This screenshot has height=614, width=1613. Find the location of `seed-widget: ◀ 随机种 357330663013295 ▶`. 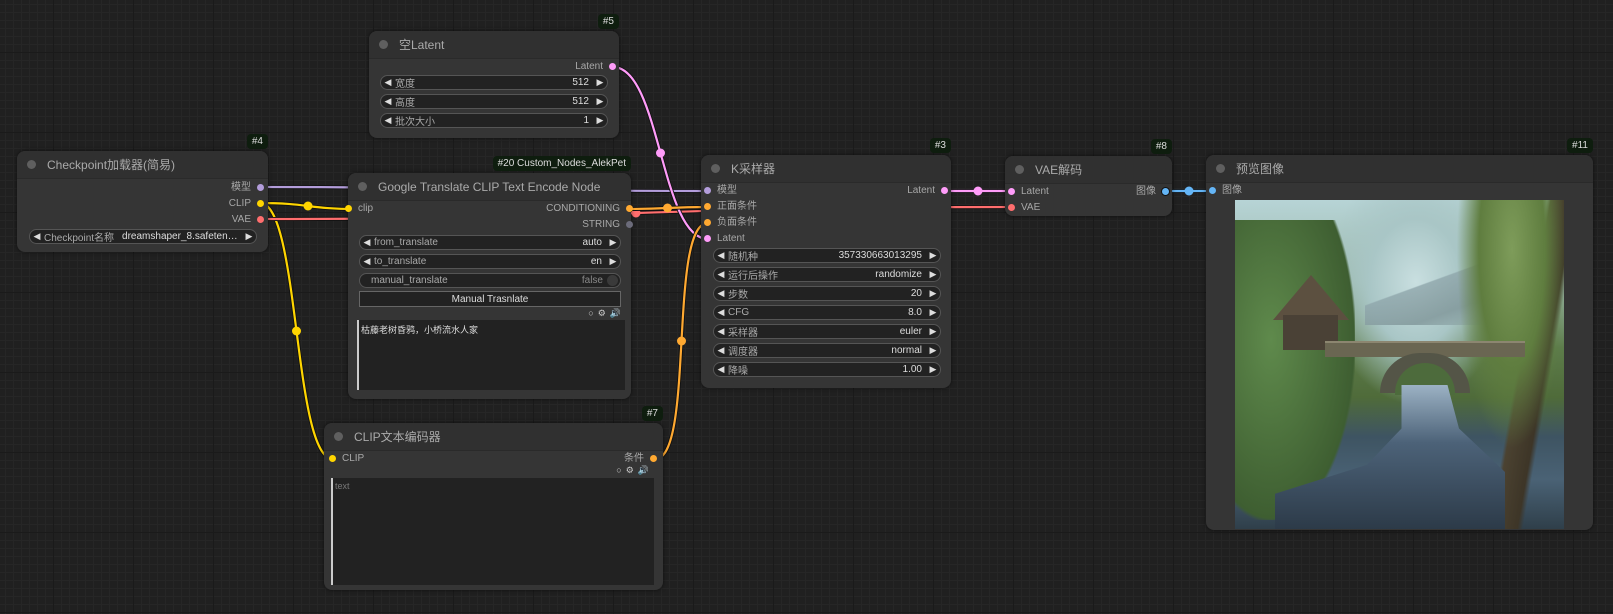

seed-widget: ◀ 随机种 357330663013295 ▶ is located at coordinates (827, 255).